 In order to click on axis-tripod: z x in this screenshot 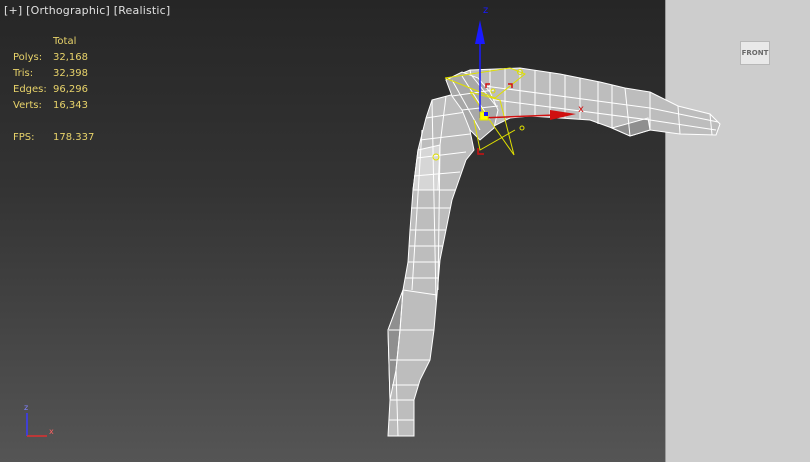, I will do `click(39, 420)`.